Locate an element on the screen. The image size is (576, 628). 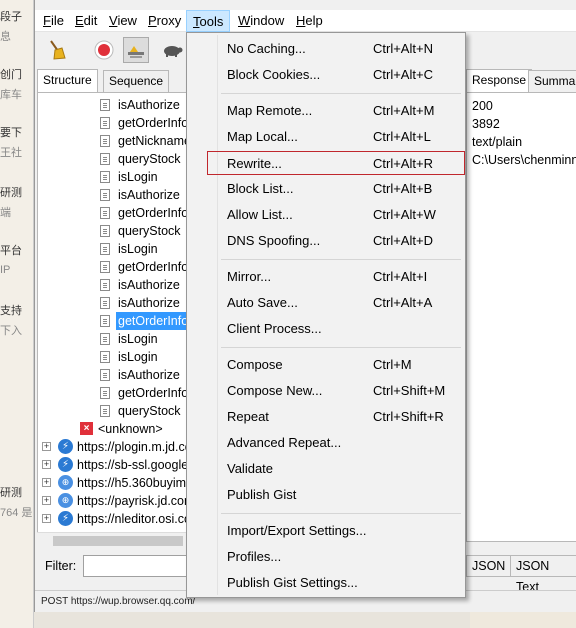
tab-sequence: Sequence is located at coordinates (136, 81).